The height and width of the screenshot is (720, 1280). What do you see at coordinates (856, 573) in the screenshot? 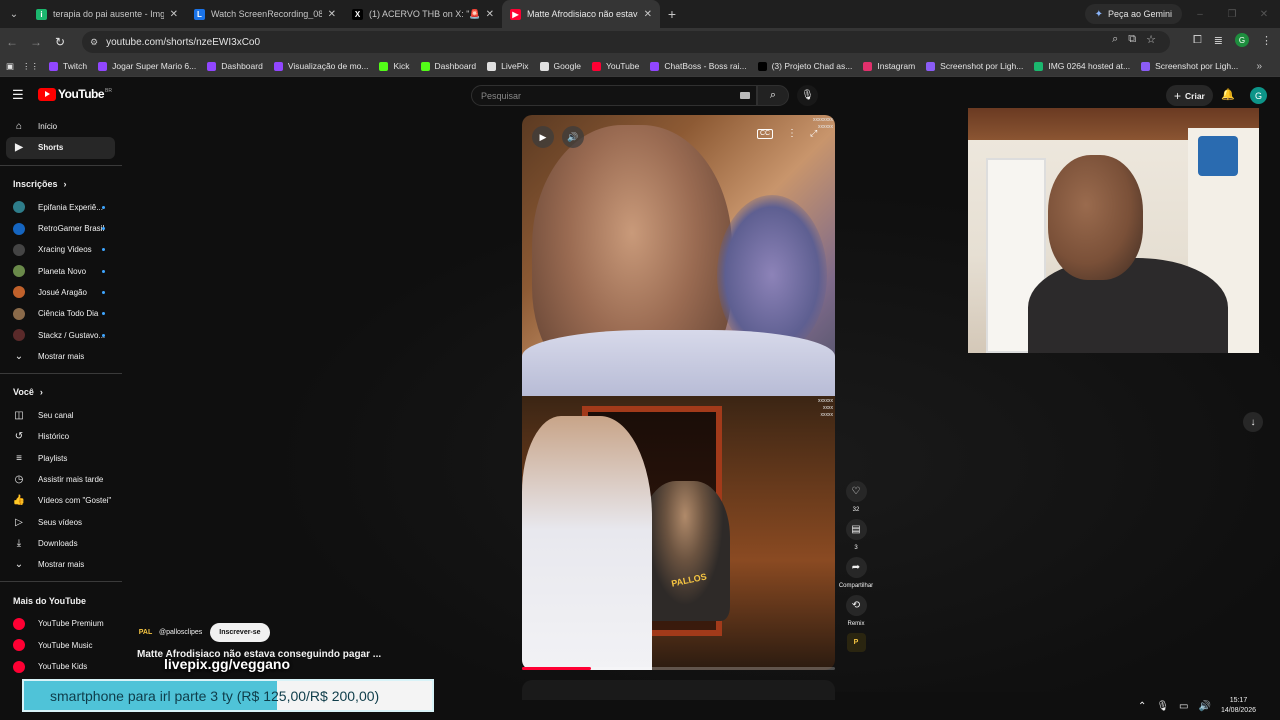
I see `share-action: ➦ Compartilhar` at bounding box center [856, 573].